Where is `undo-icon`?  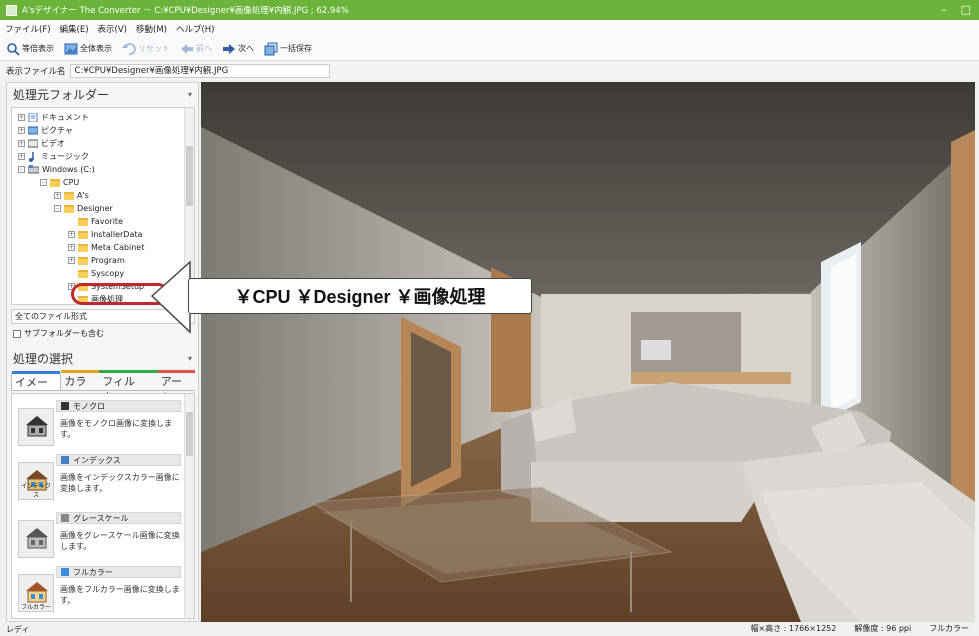
undo-icon is located at coordinates (129, 48).